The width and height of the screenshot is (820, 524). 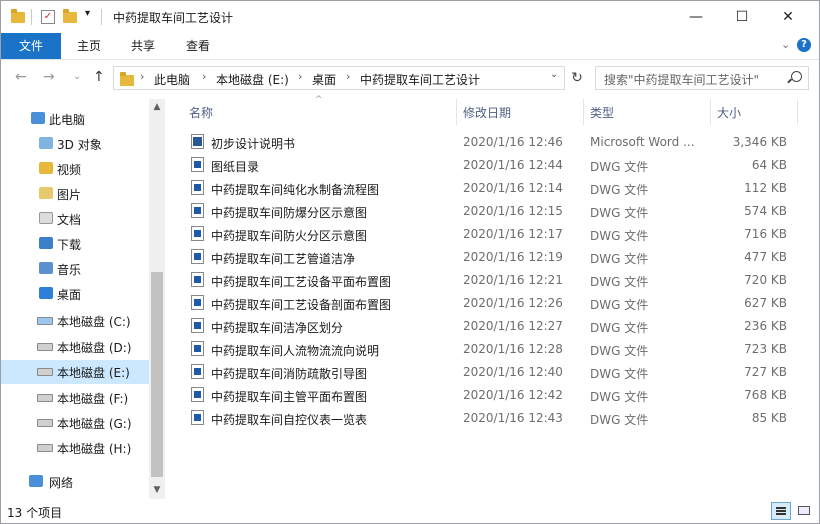 What do you see at coordinates (75, 219) in the screenshot?
I see `nav-item-documents: 文档` at bounding box center [75, 219].